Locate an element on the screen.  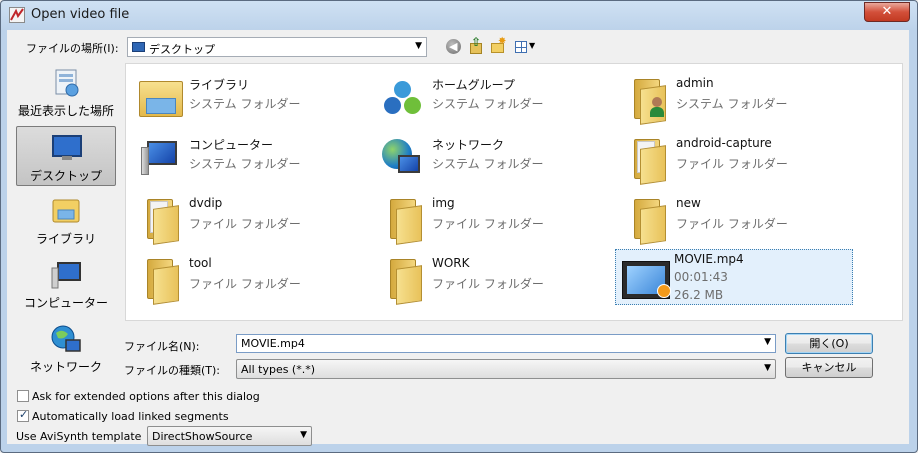
view-grid-icon is located at coordinates (521, 47).